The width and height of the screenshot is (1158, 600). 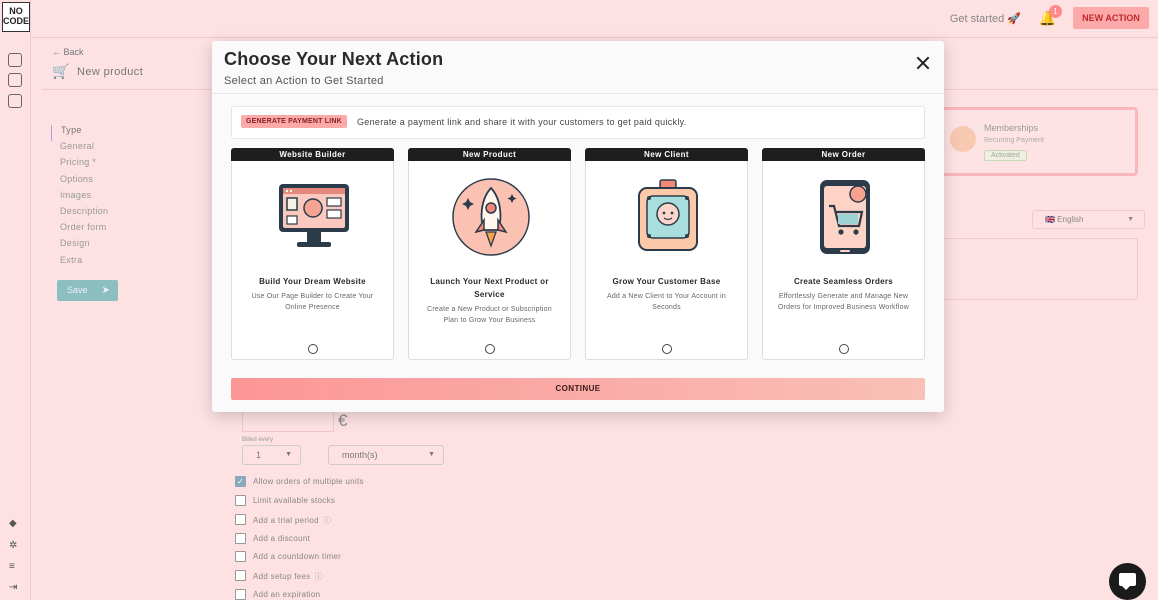 I want to click on nav-item-general: General, so click(x=79, y=149).